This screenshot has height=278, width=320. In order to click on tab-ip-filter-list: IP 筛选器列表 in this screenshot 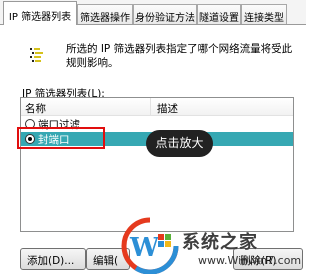, I will do `click(40, 13)`.